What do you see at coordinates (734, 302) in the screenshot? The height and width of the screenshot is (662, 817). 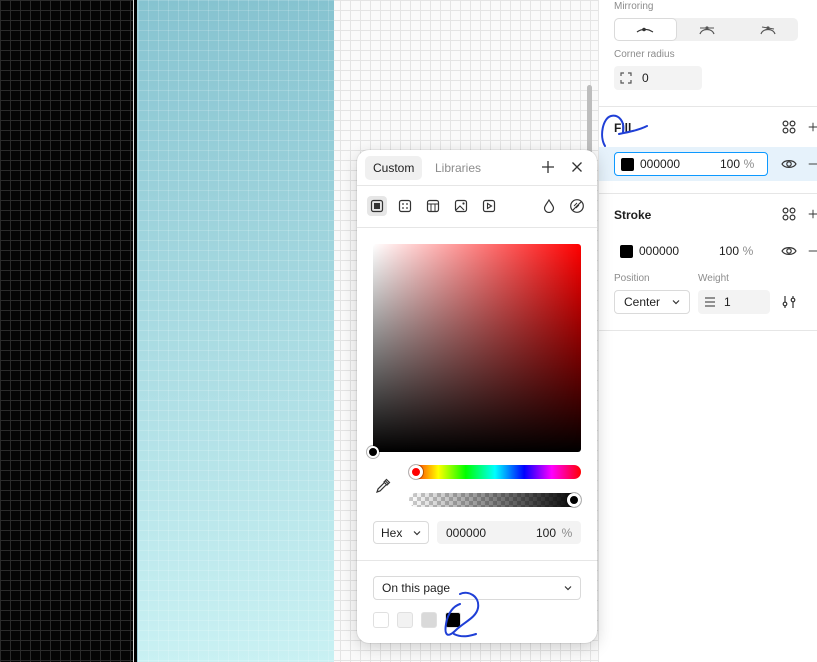 I see `stroke-weight-input: 1` at bounding box center [734, 302].